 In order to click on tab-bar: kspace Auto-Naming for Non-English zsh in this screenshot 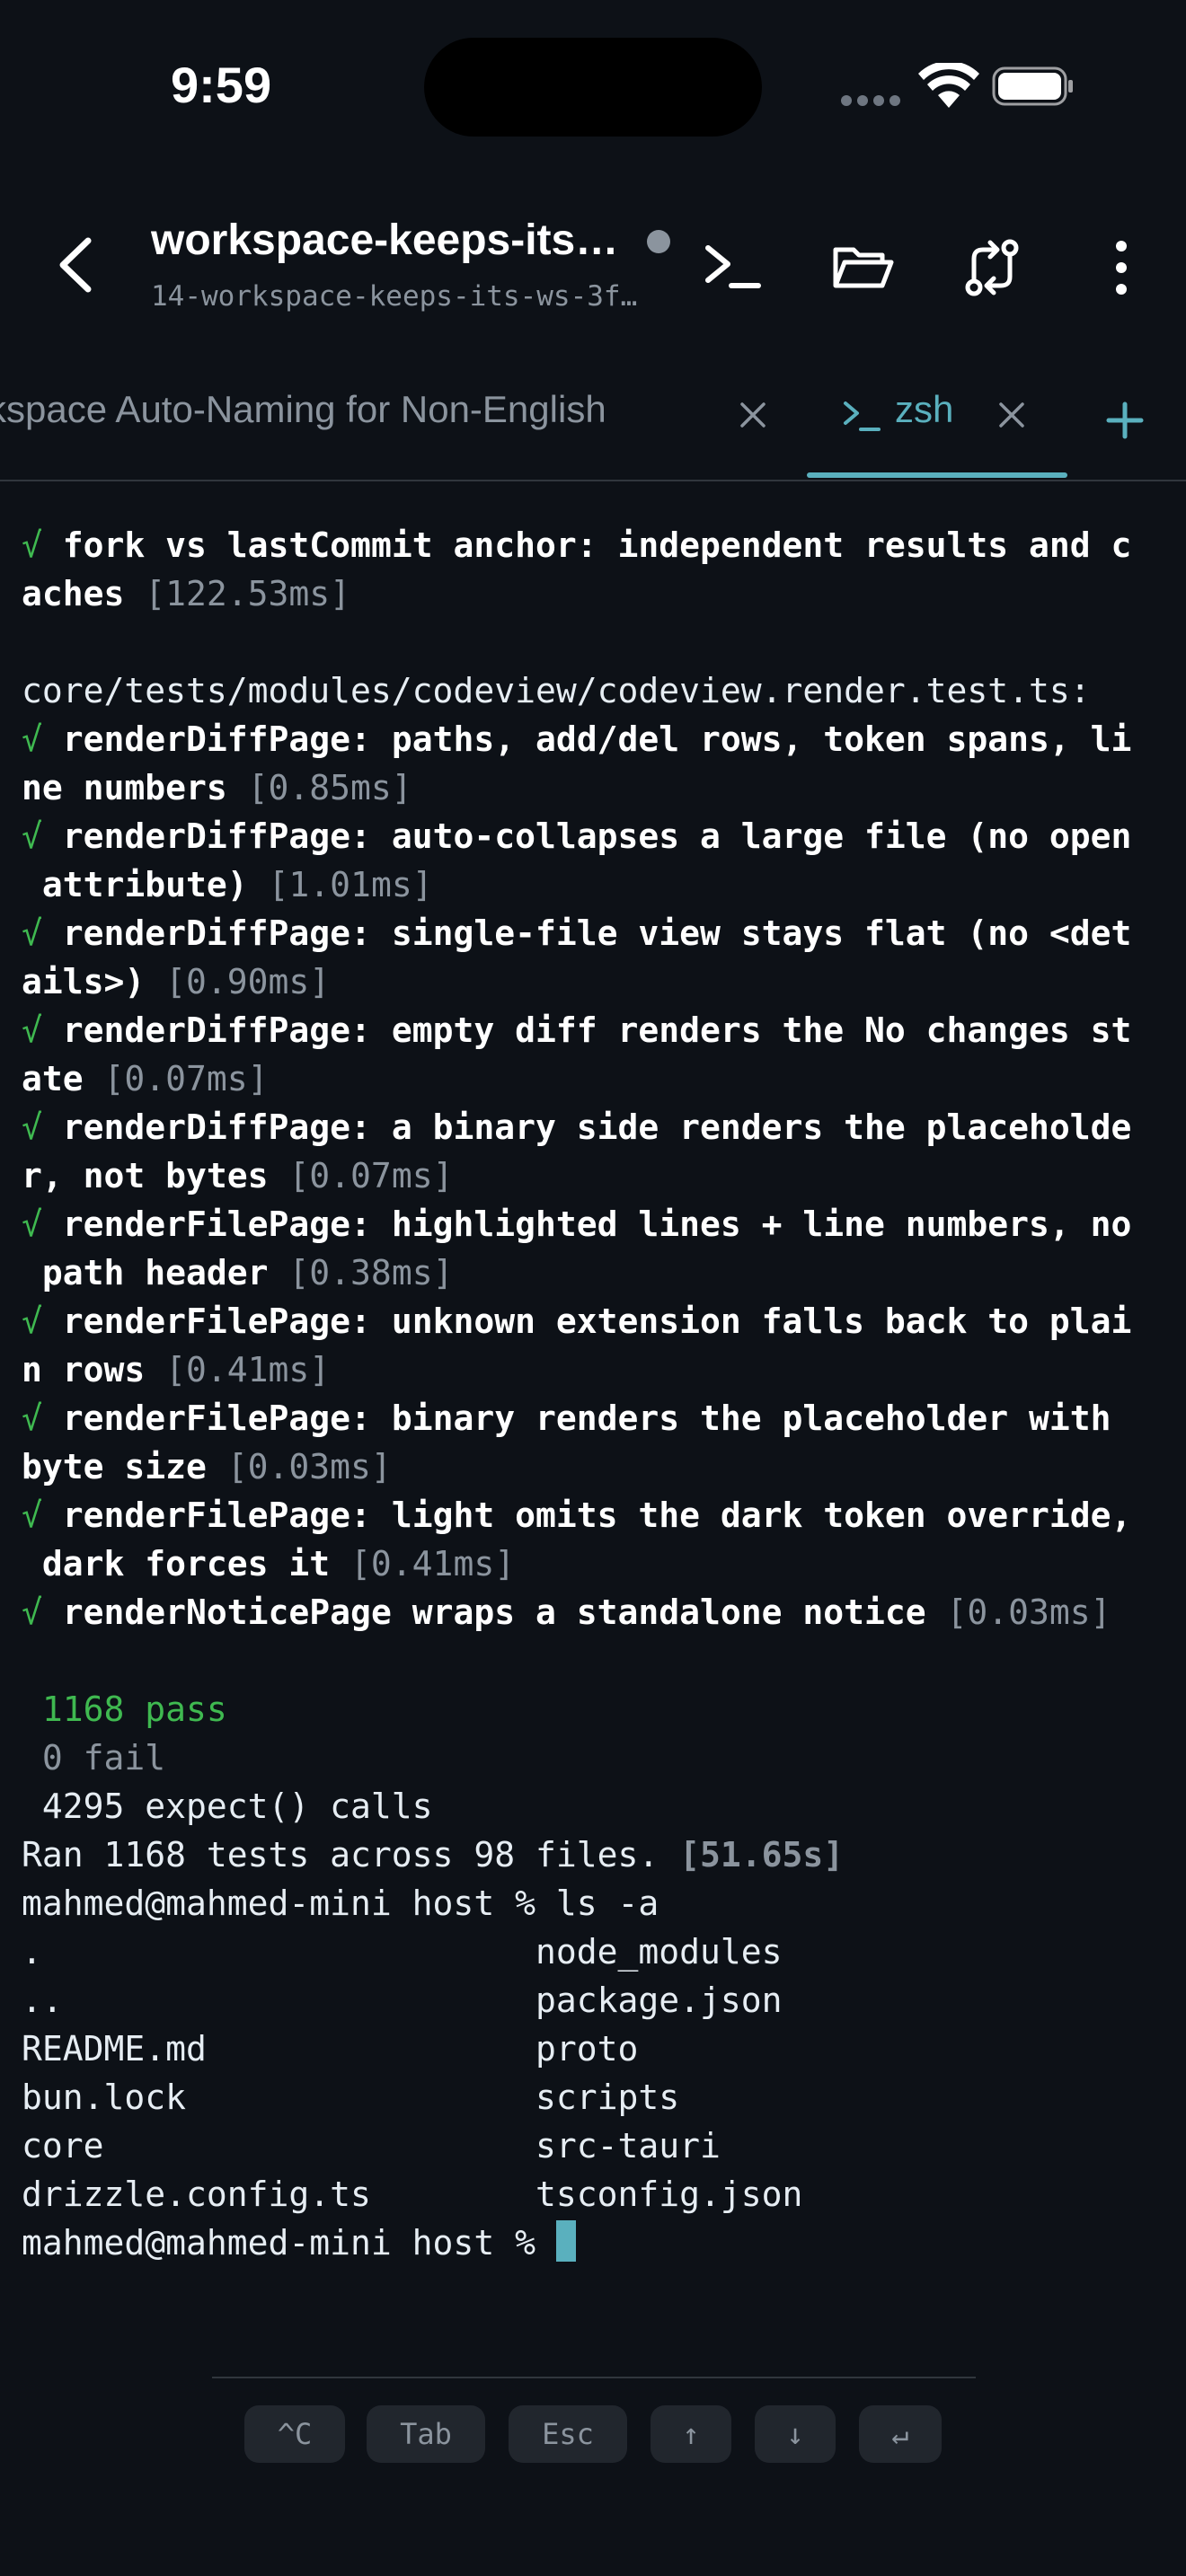, I will do `click(593, 423)`.